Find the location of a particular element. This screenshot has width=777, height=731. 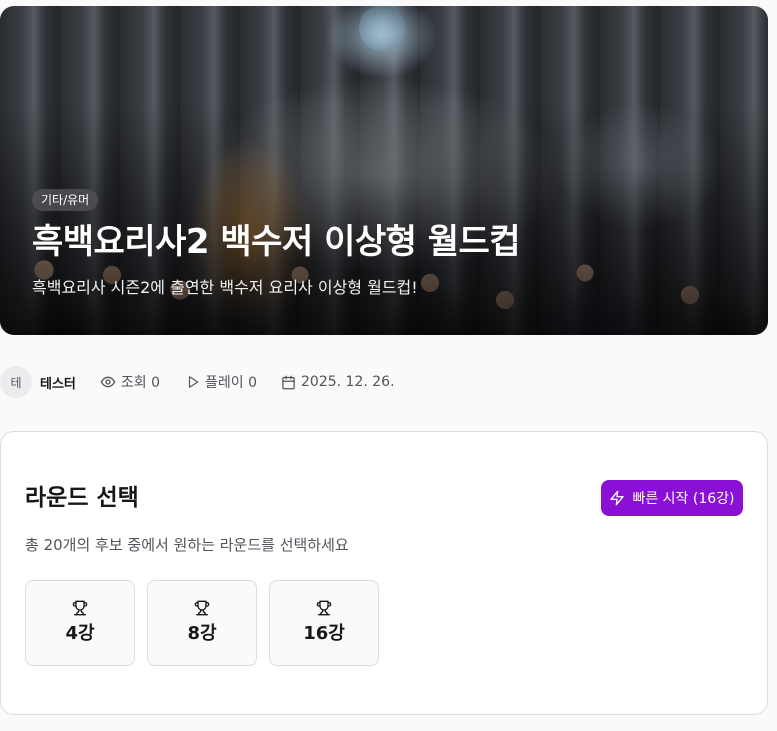

created-date-label: 2025. 12. 26. is located at coordinates (348, 382).